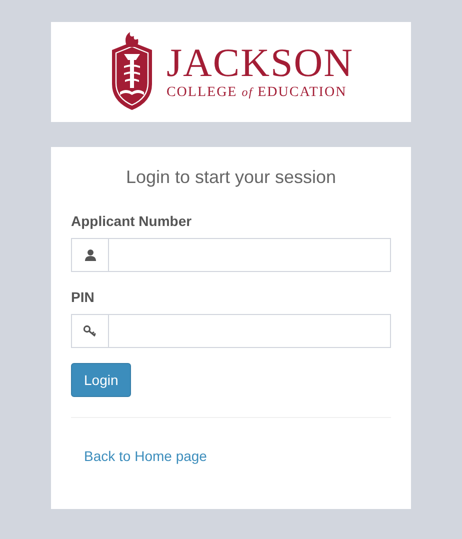 This screenshot has width=462, height=539. What do you see at coordinates (256, 93) in the screenshot?
I see `logo-subtitle: COLLEGE of EDUCATION` at bounding box center [256, 93].